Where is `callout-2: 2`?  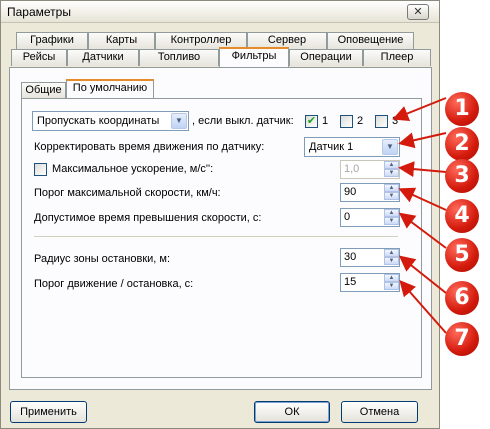
callout-2: 2 is located at coordinates (462, 144).